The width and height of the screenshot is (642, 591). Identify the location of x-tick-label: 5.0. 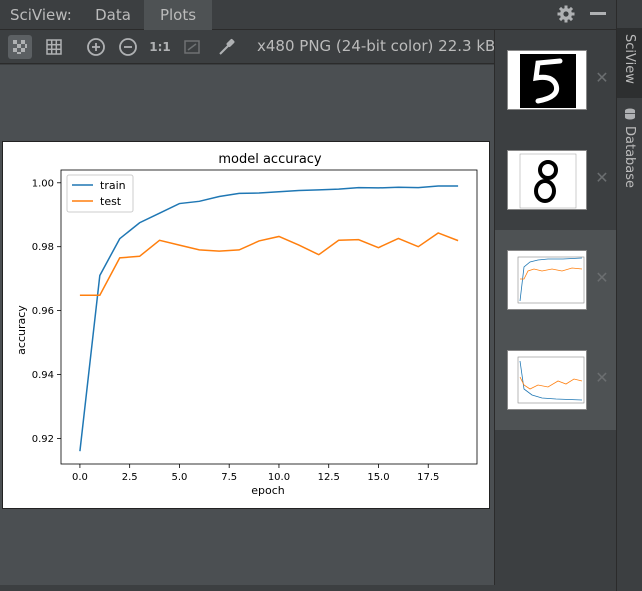
(179, 477).